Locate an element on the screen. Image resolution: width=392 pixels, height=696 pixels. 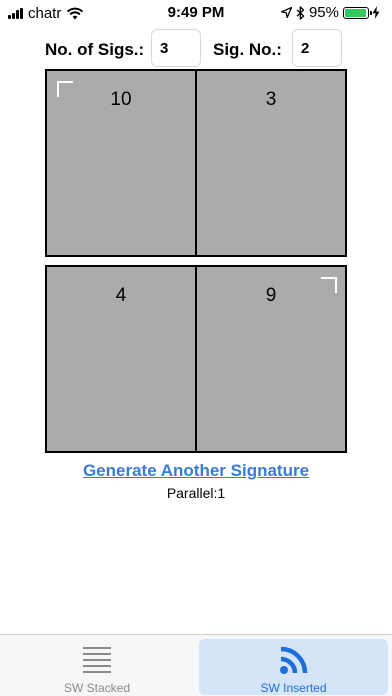
battery-level-fill is located at coordinates (355, 12).